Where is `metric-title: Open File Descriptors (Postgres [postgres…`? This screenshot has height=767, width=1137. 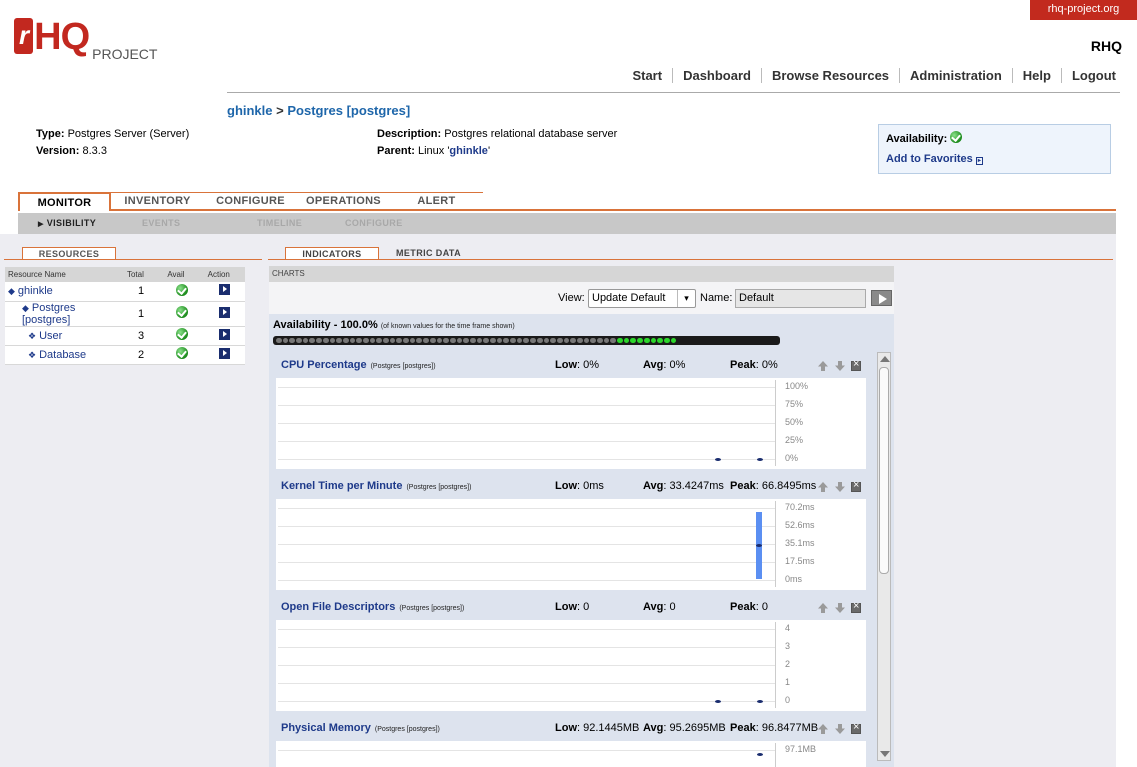
metric-title: Open File Descriptors (Postgres [postgres… is located at coordinates (372, 607).